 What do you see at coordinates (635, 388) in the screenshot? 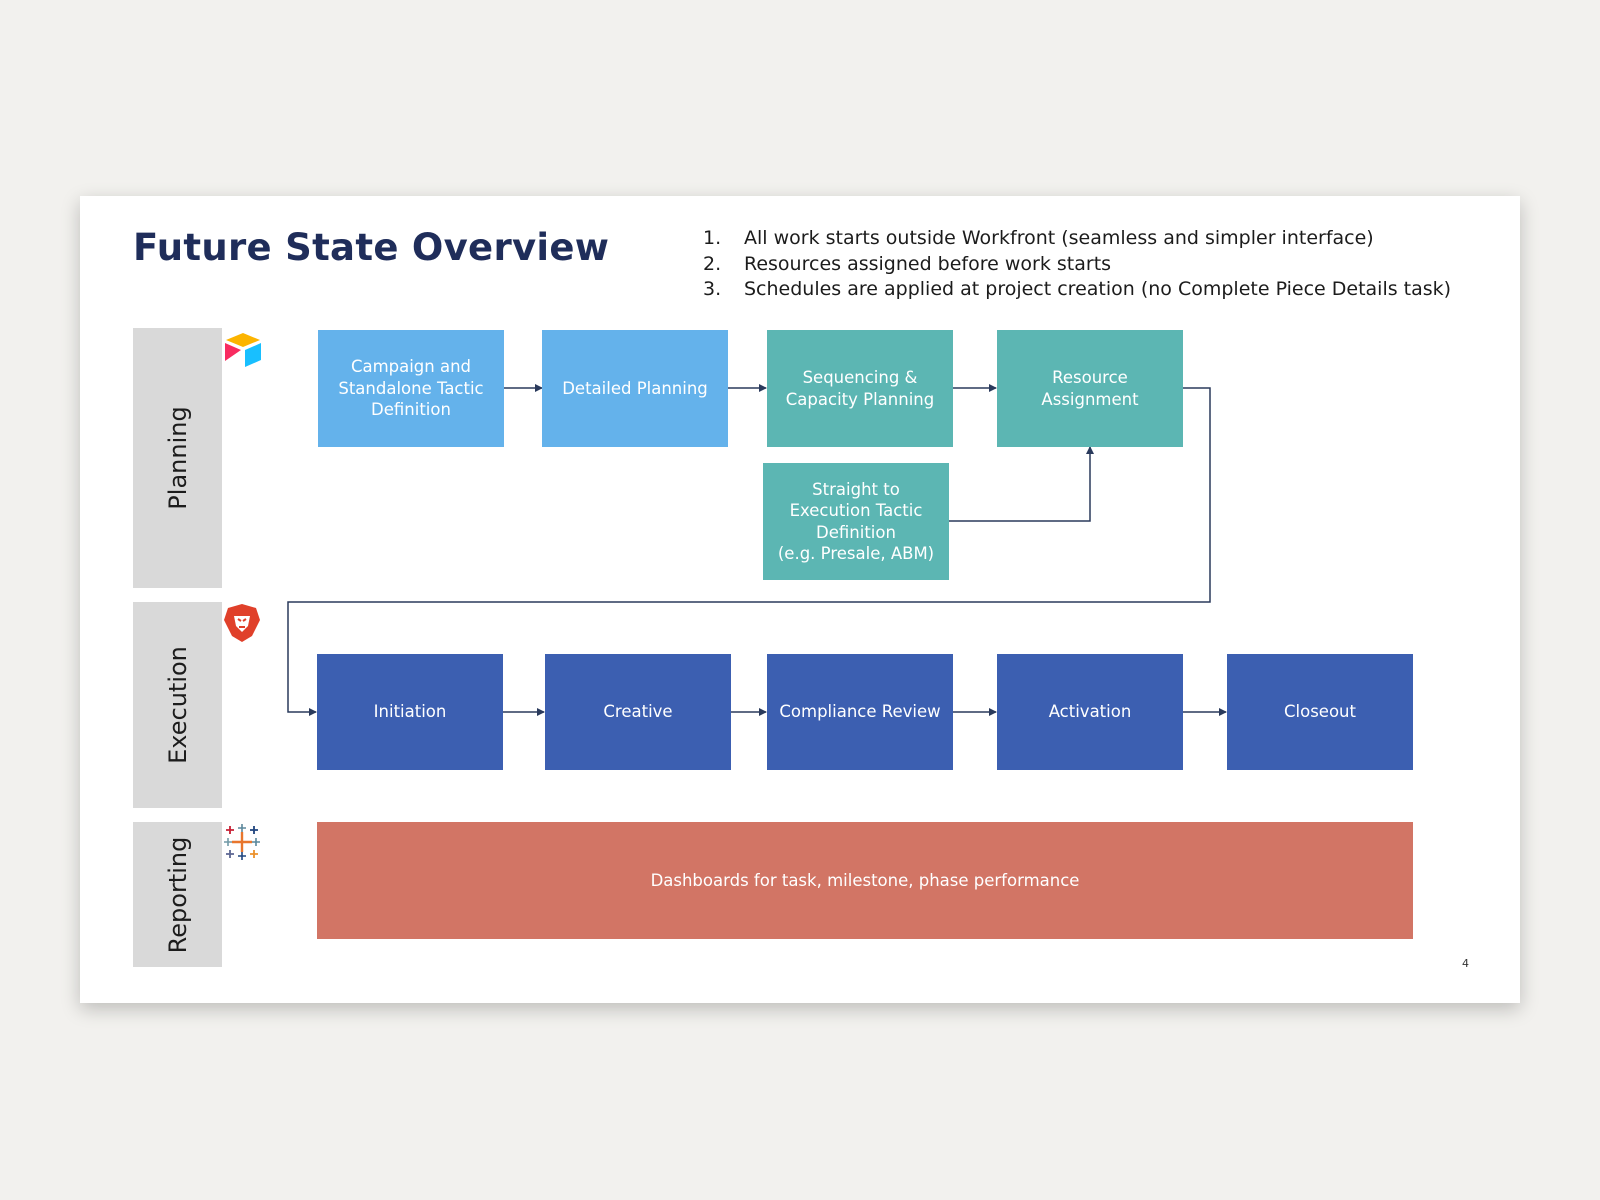
I see `step-detailed-planning: Detailed Planning` at bounding box center [635, 388].